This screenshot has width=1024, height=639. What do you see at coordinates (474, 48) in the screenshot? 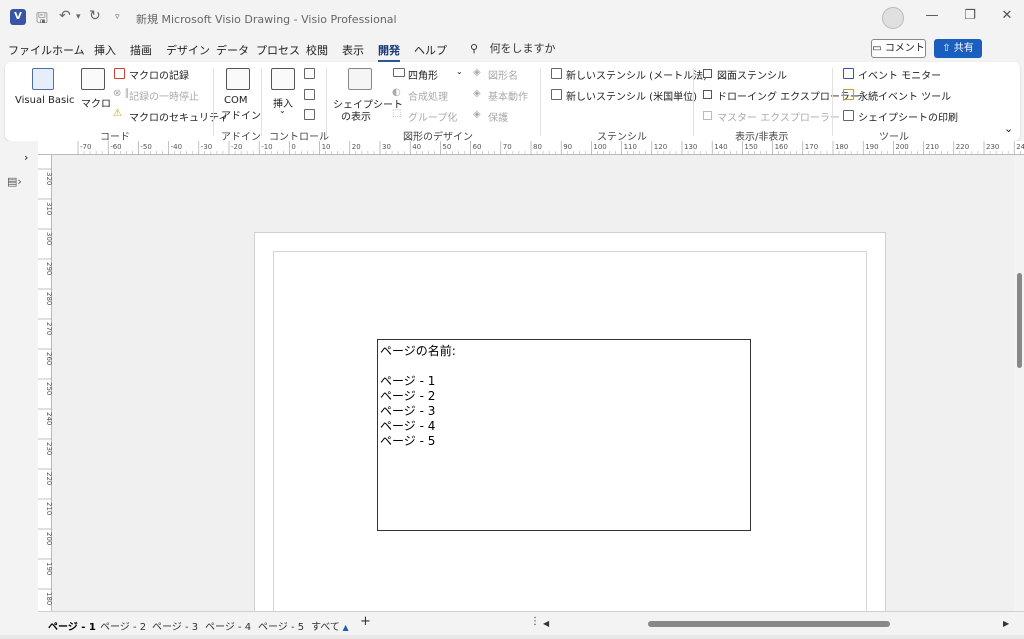
I see `search-icon: ⚲` at bounding box center [474, 48].